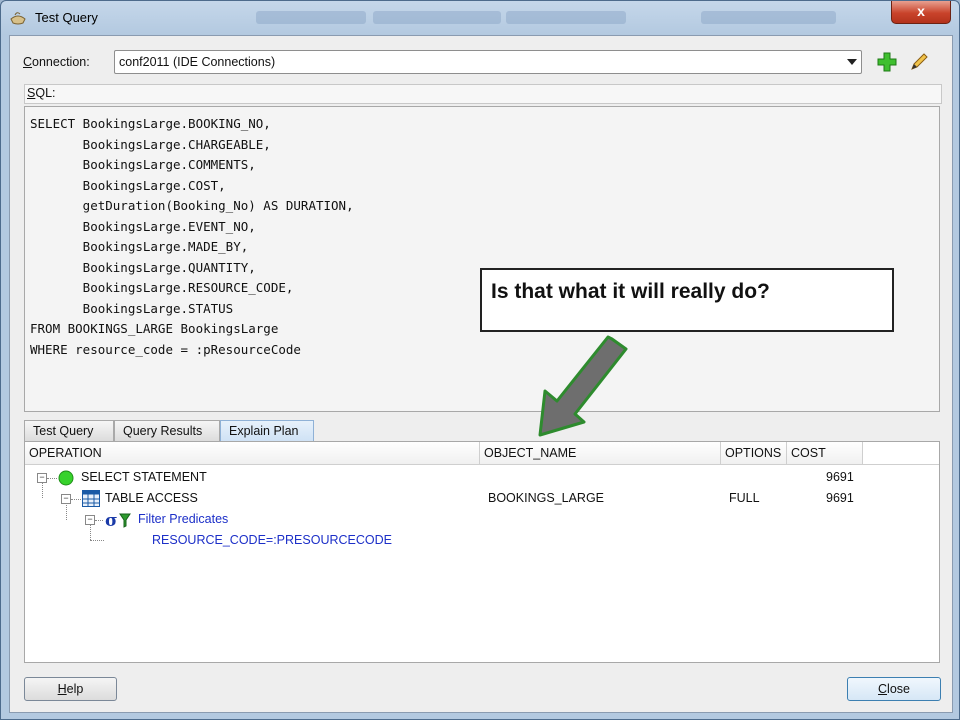  I want to click on select-statement-icon, so click(66, 478).